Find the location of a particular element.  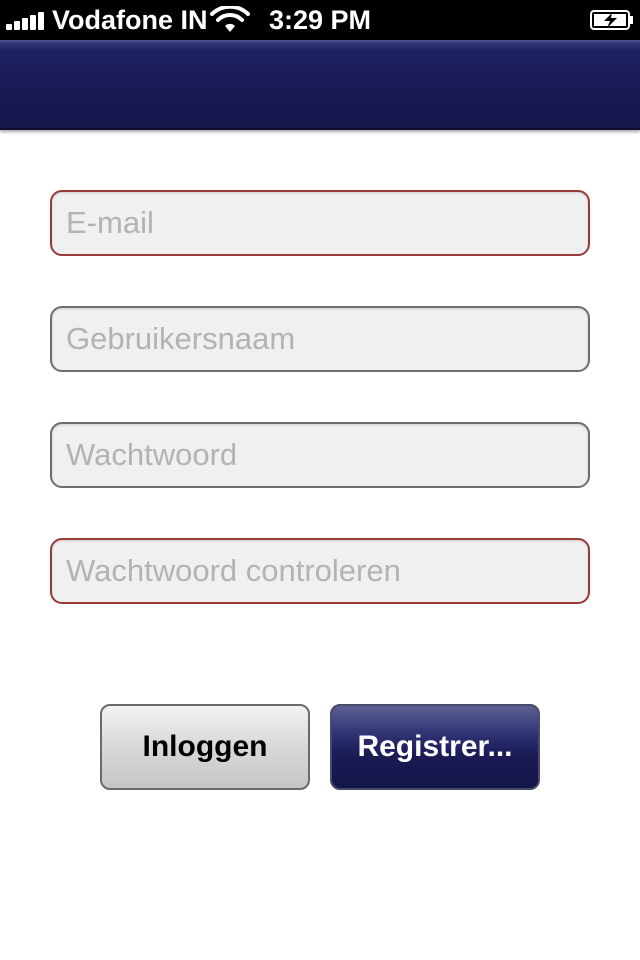

password-confirm-field is located at coordinates (320, 571).